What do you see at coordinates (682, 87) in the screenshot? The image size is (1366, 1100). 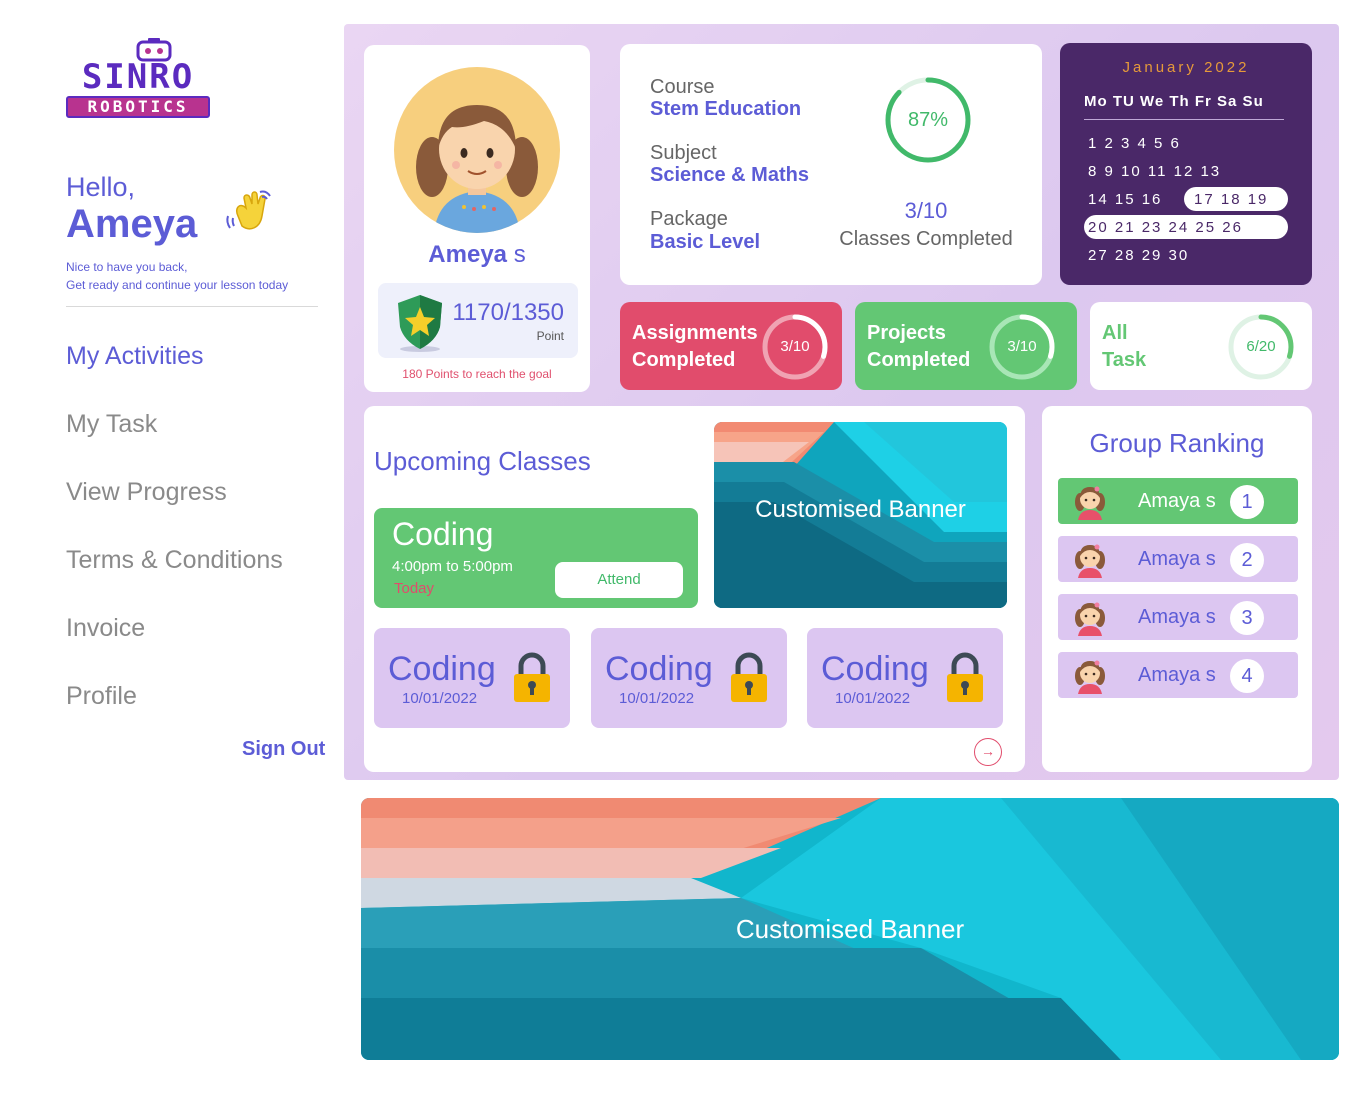 I see `course-label: Course` at bounding box center [682, 87].